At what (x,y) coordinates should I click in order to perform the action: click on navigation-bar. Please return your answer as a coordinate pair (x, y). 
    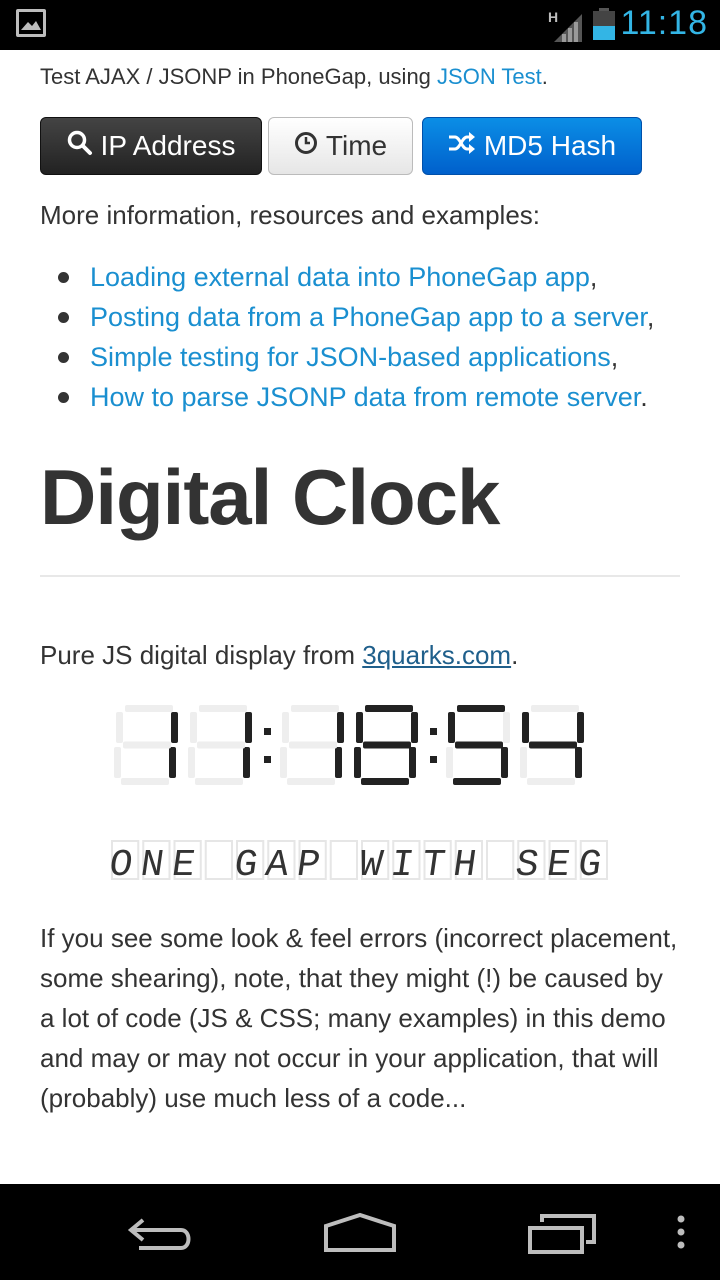
    Looking at the image, I should click on (360, 1232).